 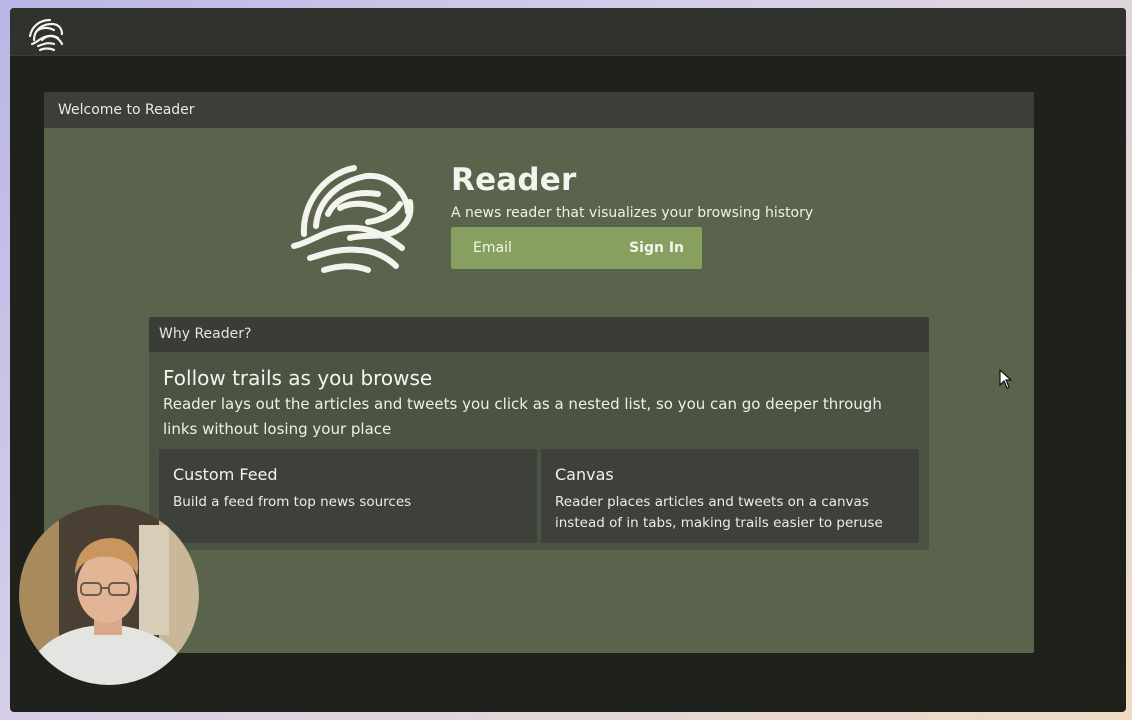 I want to click on card-title: Custom Feed, so click(x=225, y=474).